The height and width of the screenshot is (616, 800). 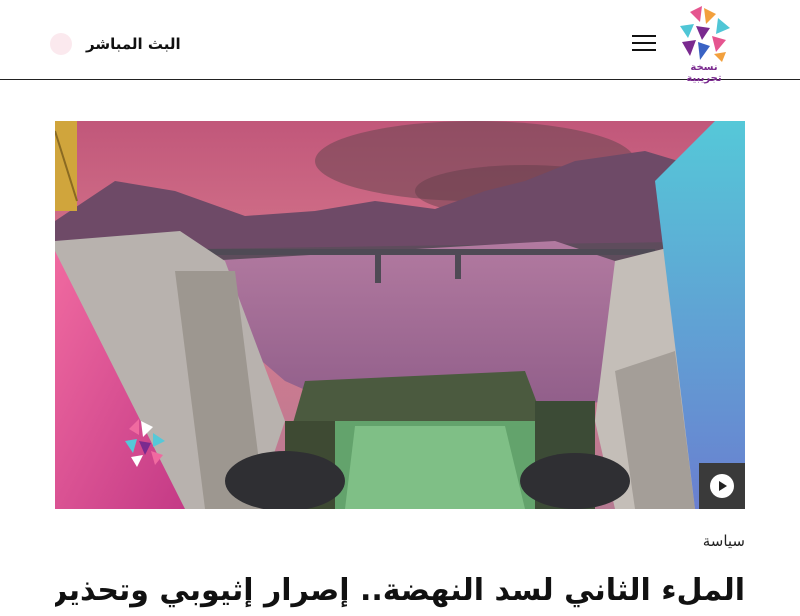 What do you see at coordinates (704, 73) in the screenshot?
I see `logo-caption: نسخة تجريبية` at bounding box center [704, 73].